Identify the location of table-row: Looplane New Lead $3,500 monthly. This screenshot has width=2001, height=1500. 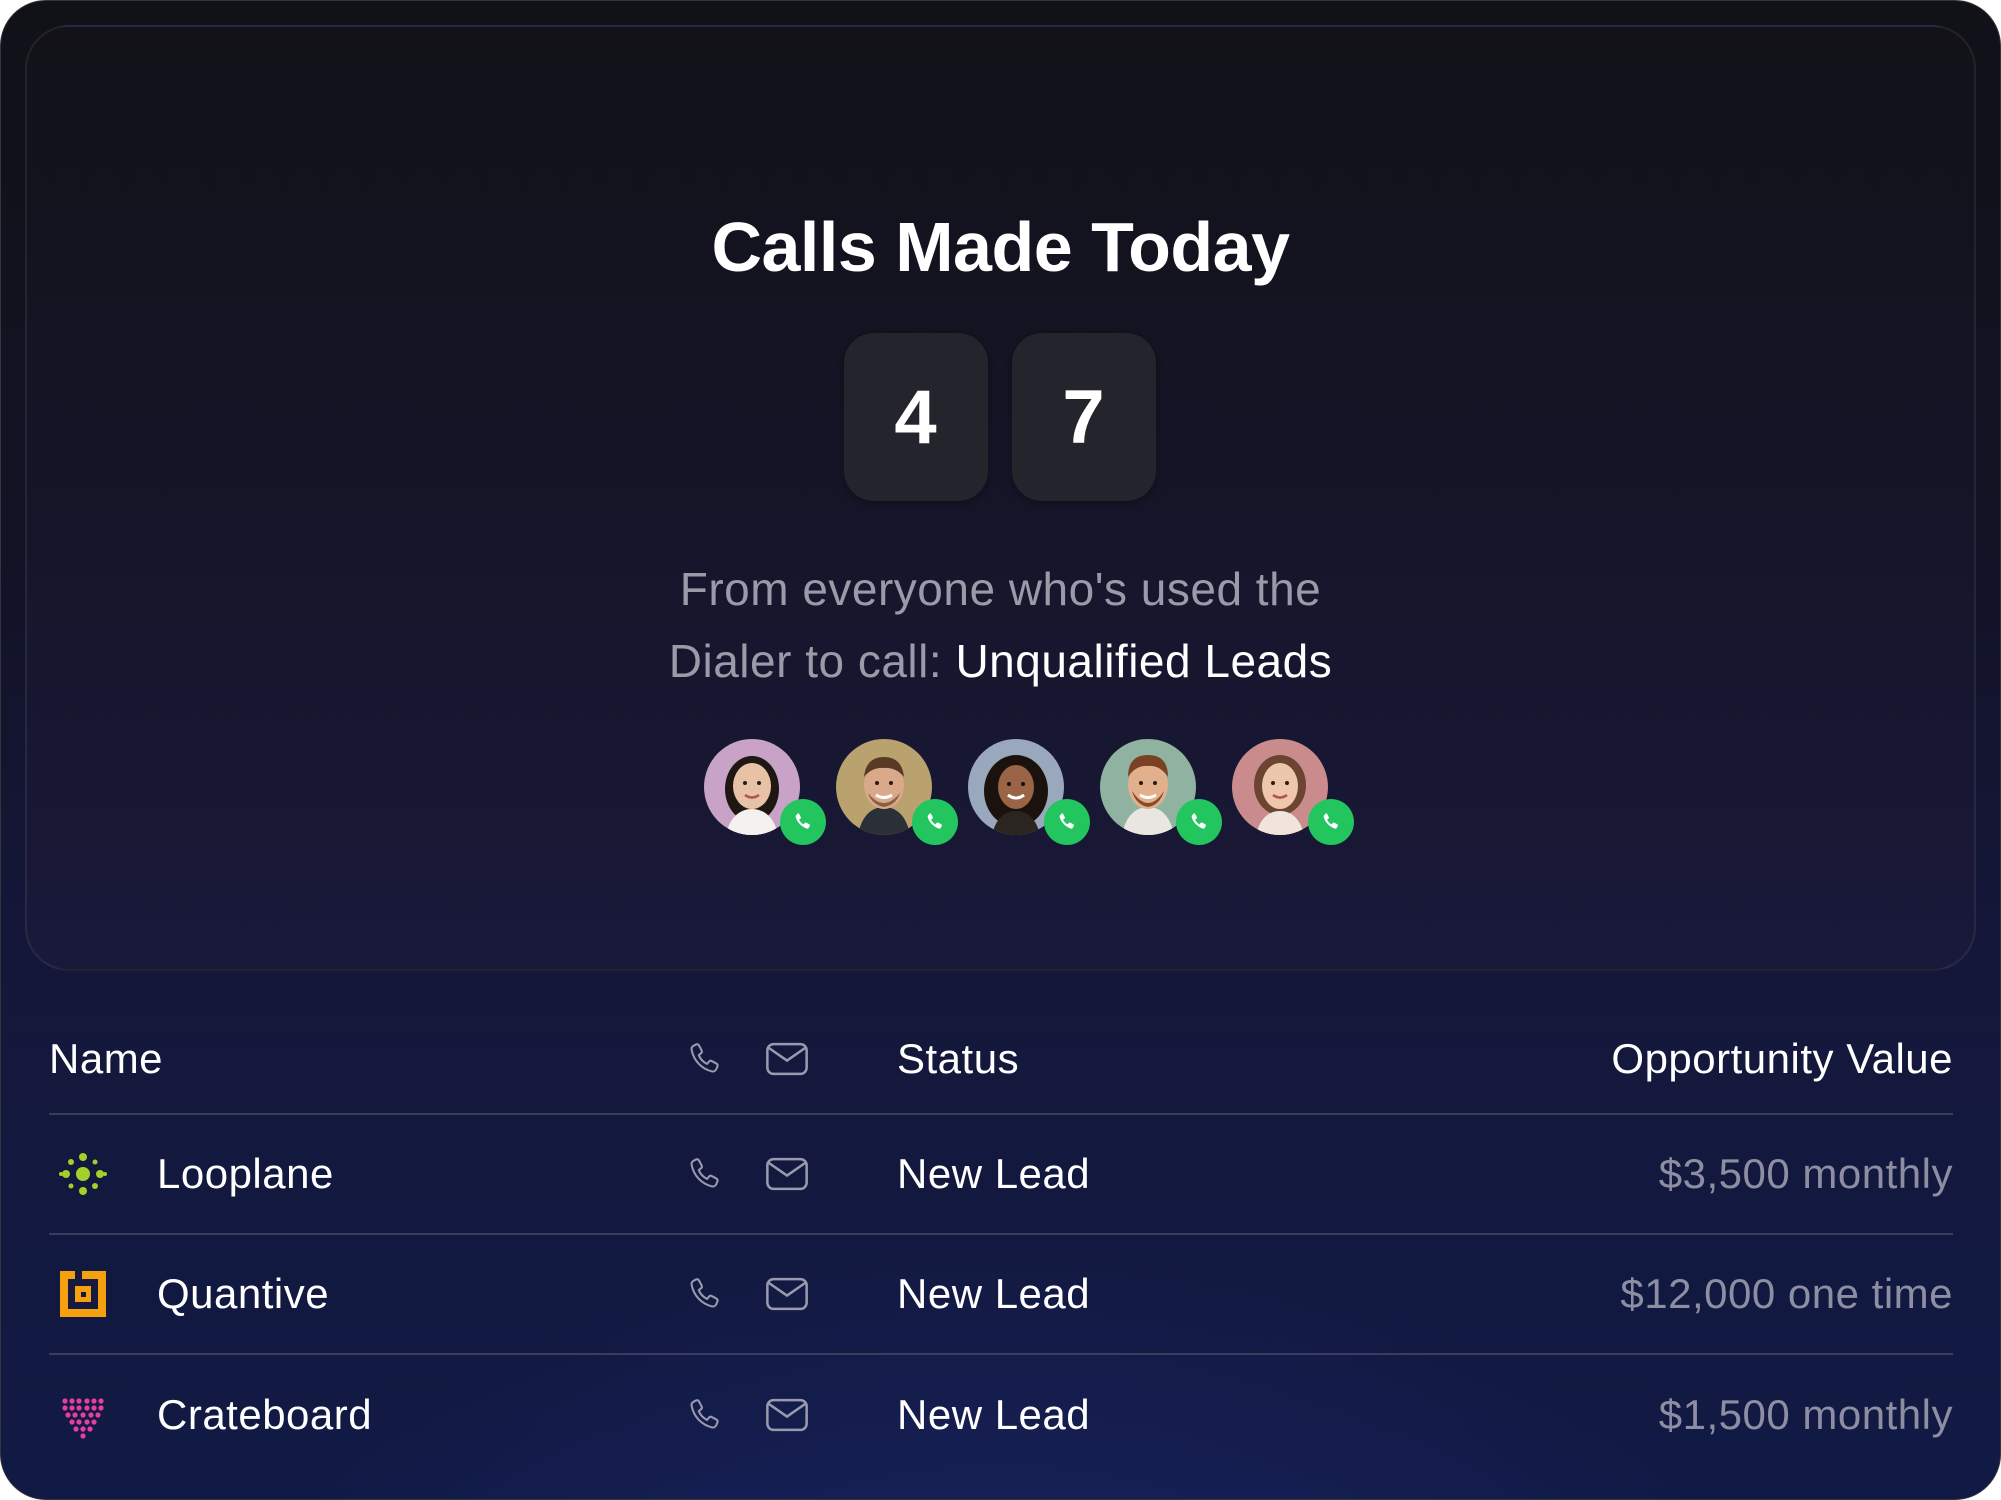
(1001, 1175).